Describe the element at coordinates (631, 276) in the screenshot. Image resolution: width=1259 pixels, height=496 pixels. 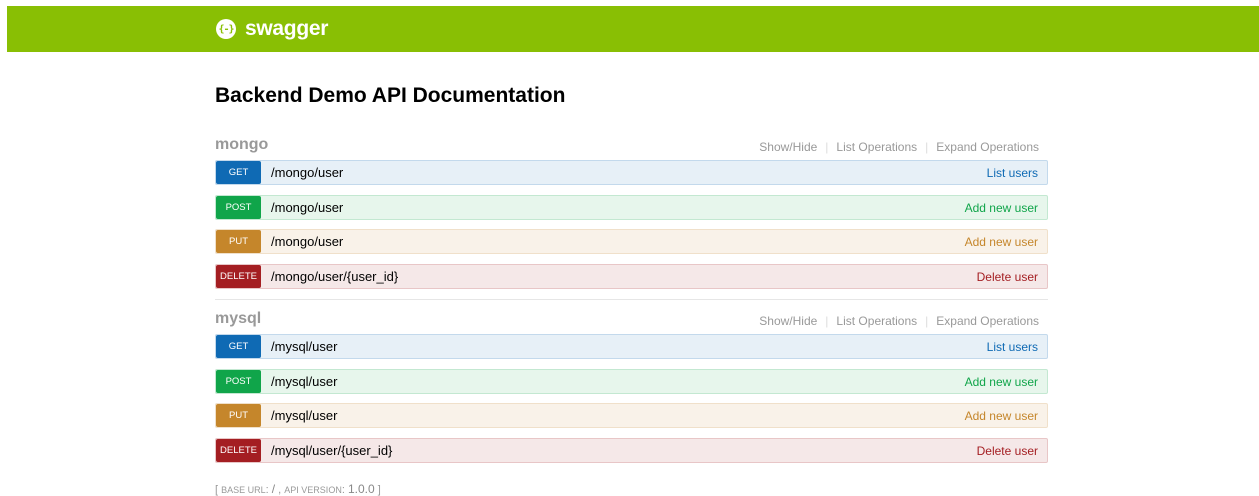
I see `operation-delete-mongo-user: DELETE /mongo/user/{user_id} Delete user` at that location.